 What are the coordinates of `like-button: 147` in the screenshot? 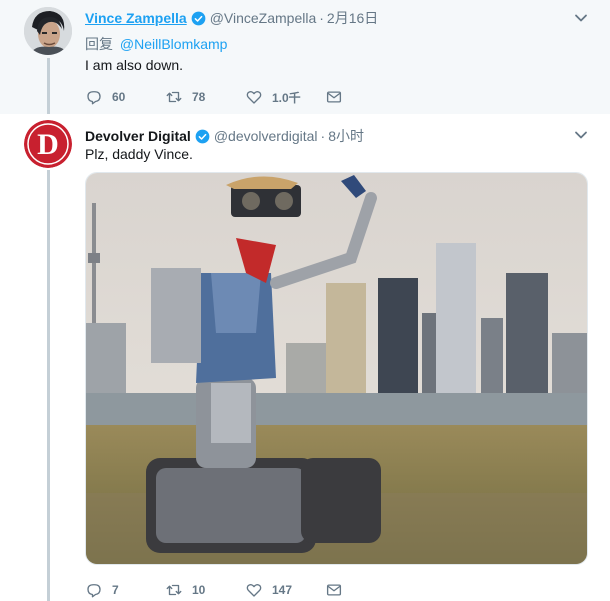 It's located at (285, 590).